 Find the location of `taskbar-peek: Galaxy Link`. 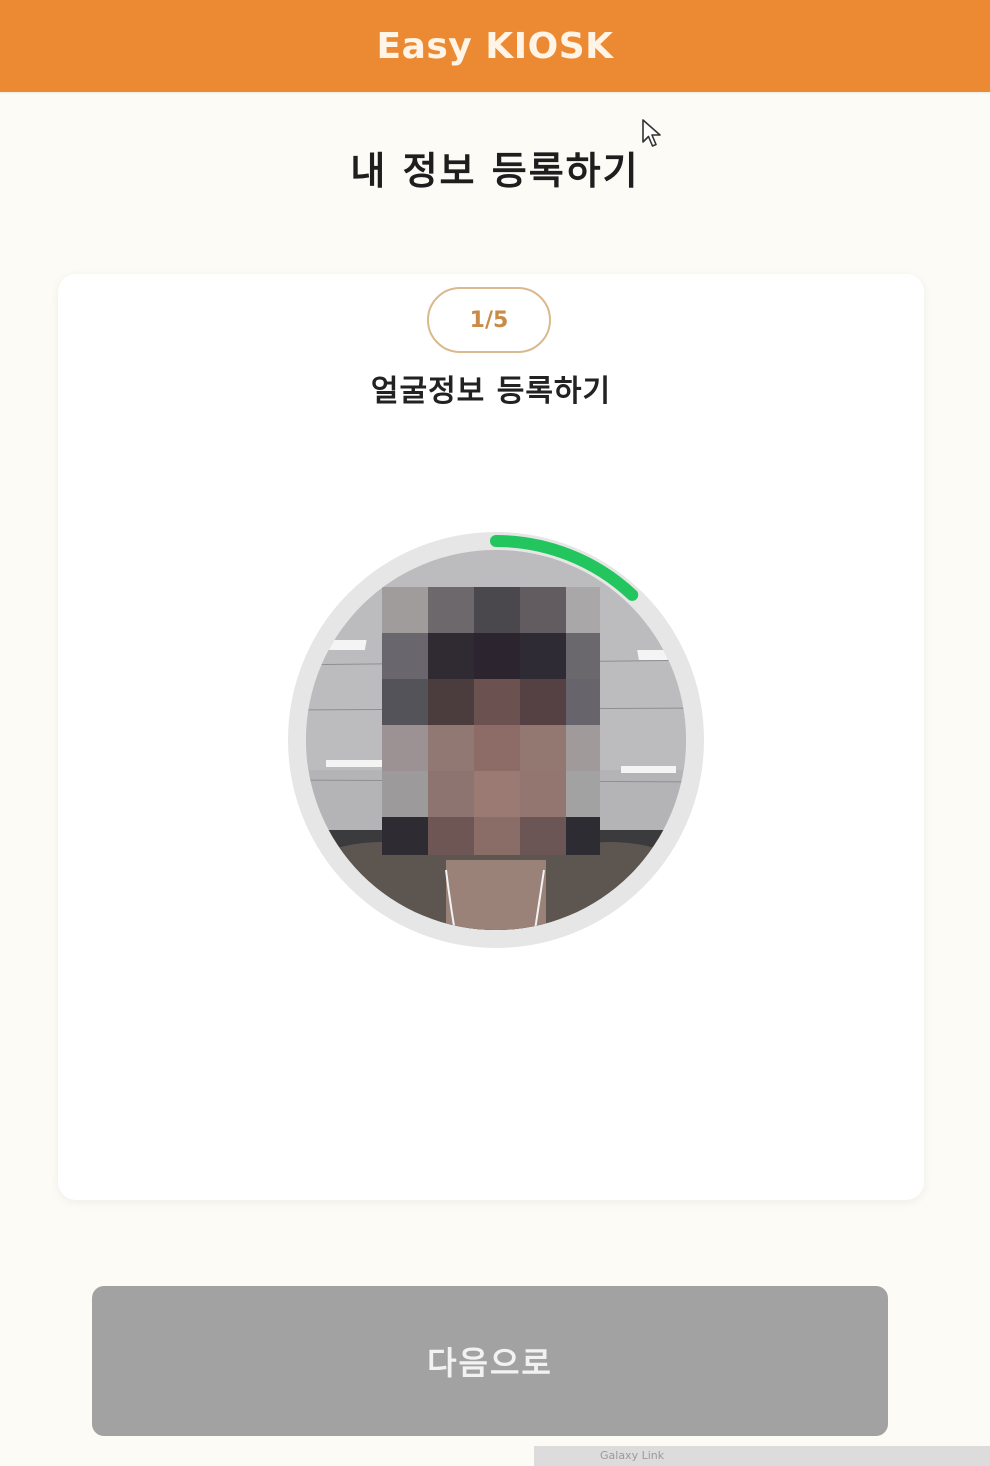

taskbar-peek: Galaxy Link is located at coordinates (762, 1456).